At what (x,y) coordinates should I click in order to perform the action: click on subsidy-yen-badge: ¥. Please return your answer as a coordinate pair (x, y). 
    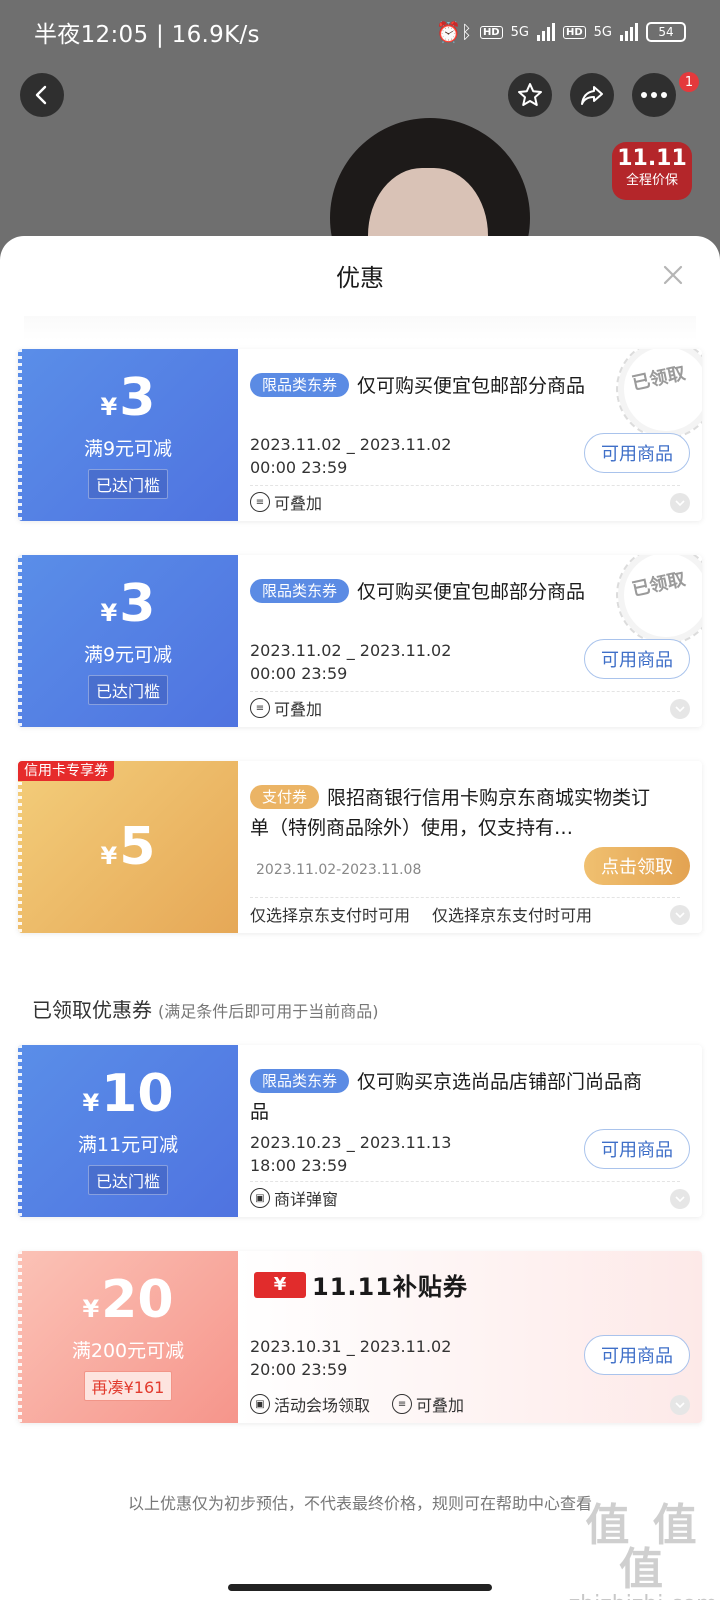
    Looking at the image, I should click on (280, 1284).